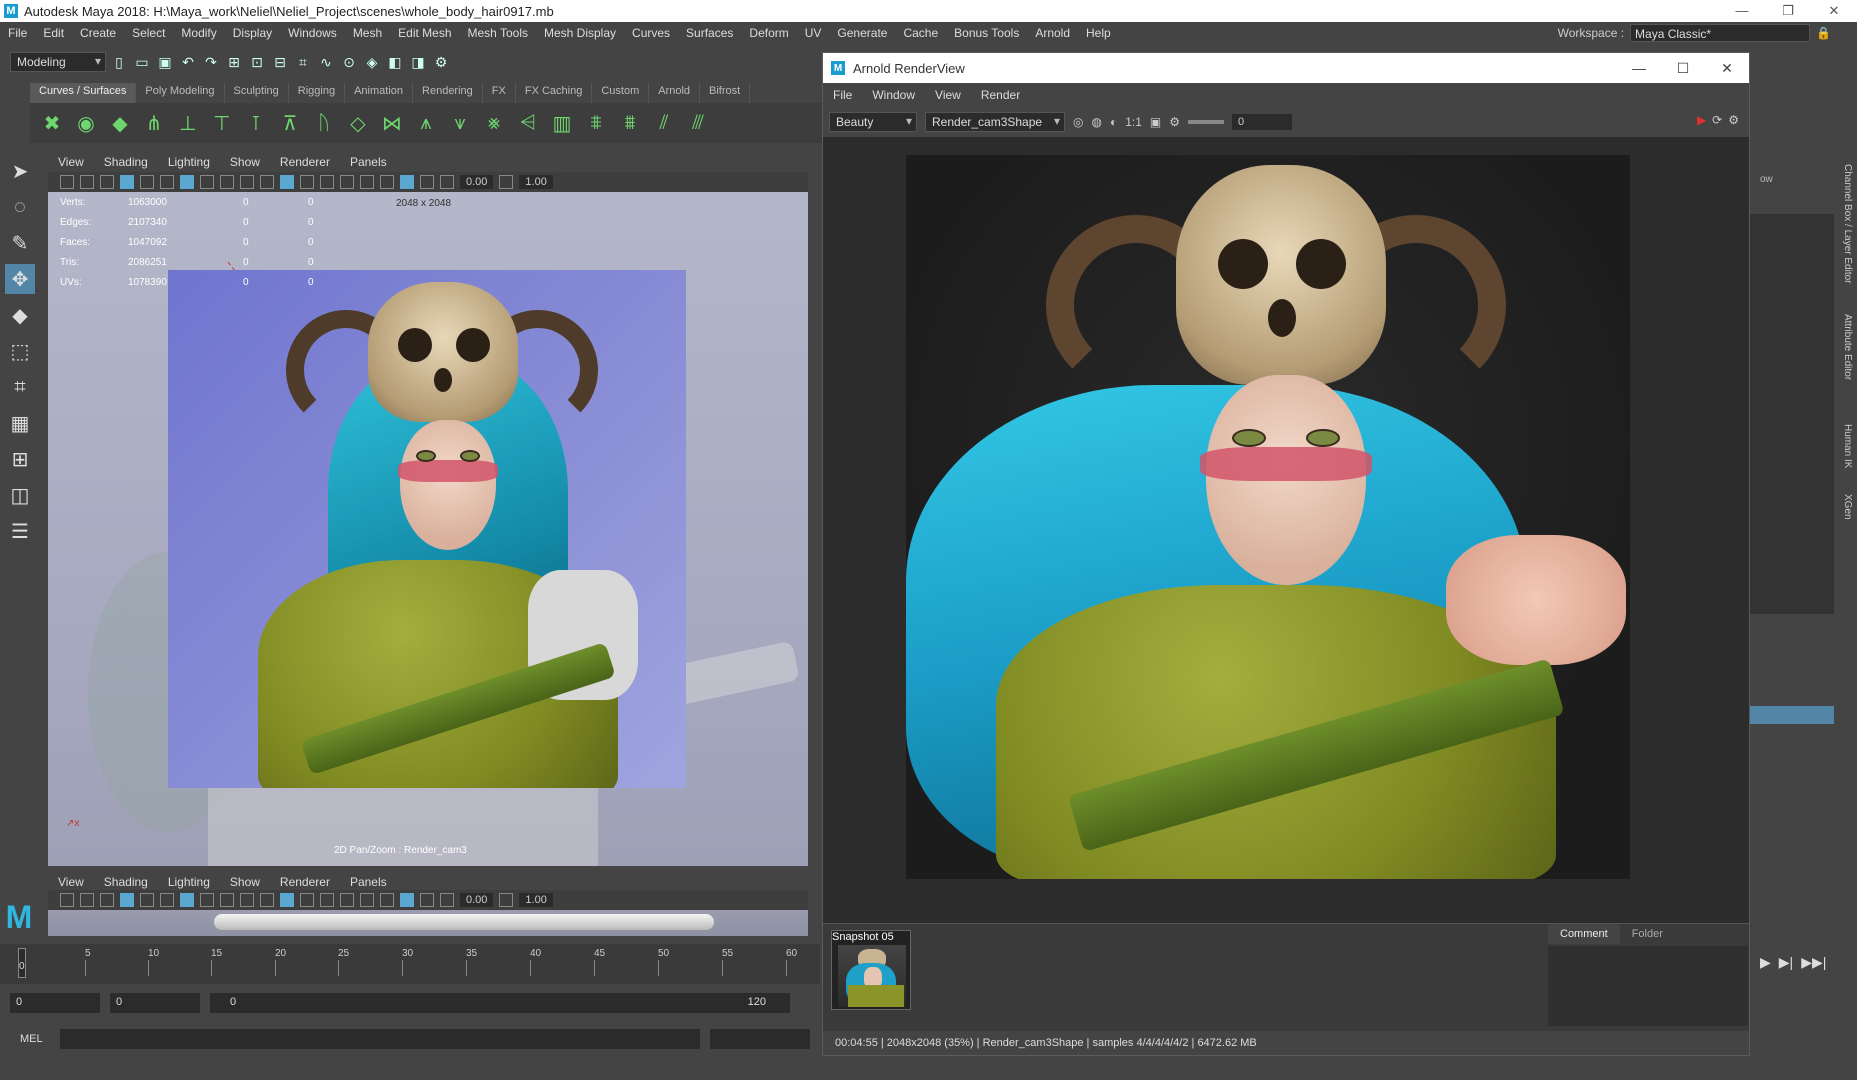  I want to click on settings-icon: ⚙, so click(1733, 120).